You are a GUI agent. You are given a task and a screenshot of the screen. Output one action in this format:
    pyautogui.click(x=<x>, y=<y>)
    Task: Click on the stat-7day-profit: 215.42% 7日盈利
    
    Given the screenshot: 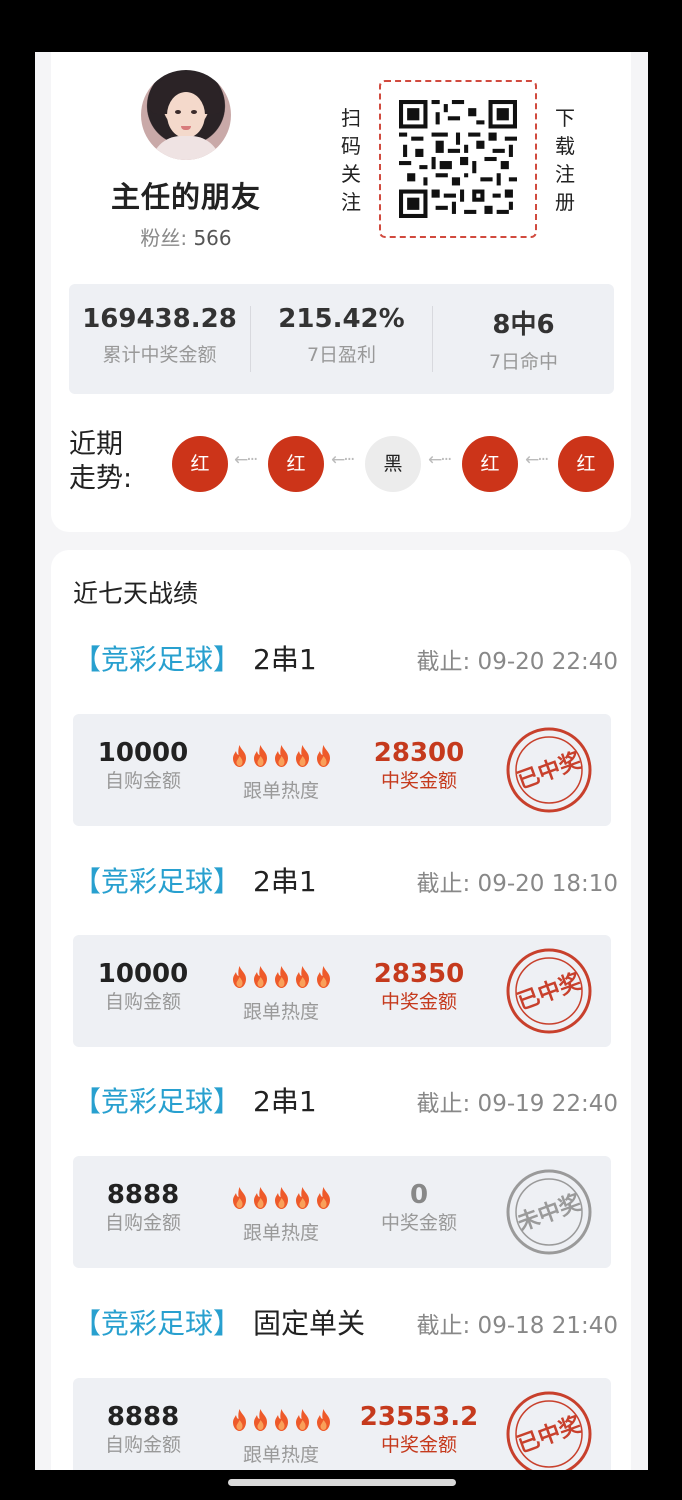 What is the action you would take?
    pyautogui.click(x=341, y=335)
    